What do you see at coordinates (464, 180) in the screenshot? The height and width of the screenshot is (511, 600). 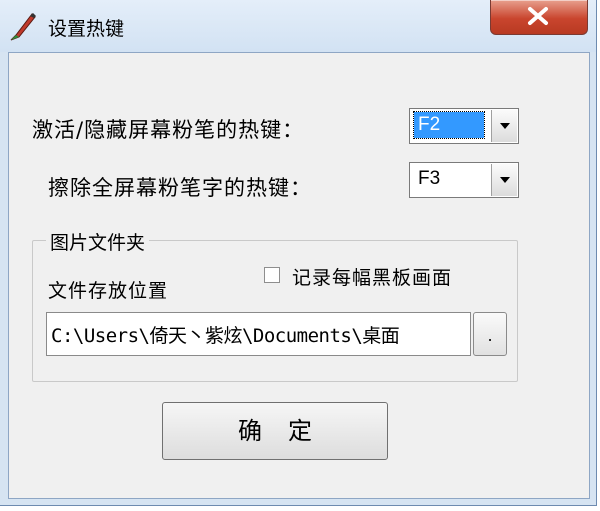 I see `erase-hotkey-select: F3` at bounding box center [464, 180].